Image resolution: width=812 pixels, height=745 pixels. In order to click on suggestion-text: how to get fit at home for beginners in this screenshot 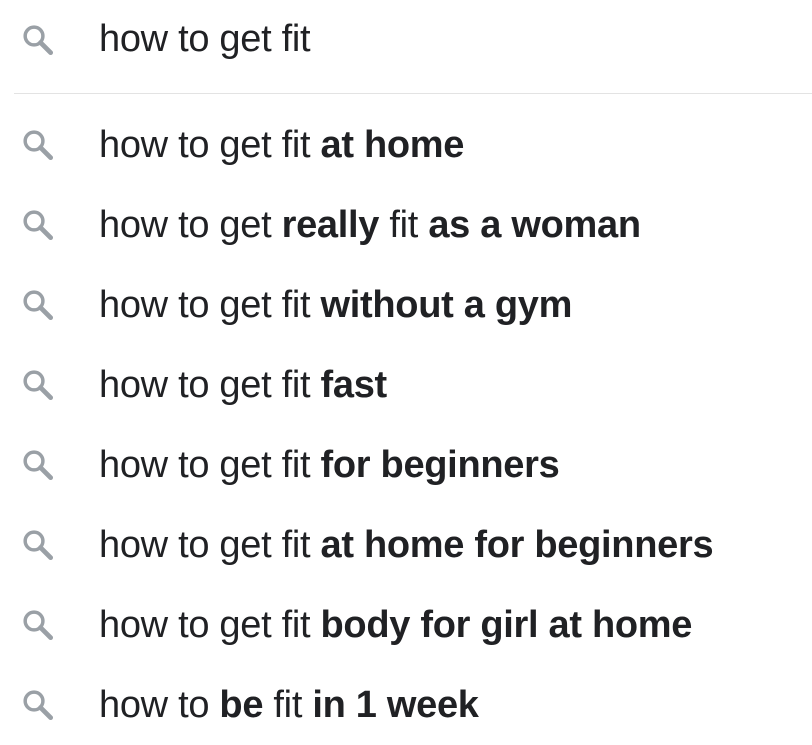, I will do `click(406, 545)`.